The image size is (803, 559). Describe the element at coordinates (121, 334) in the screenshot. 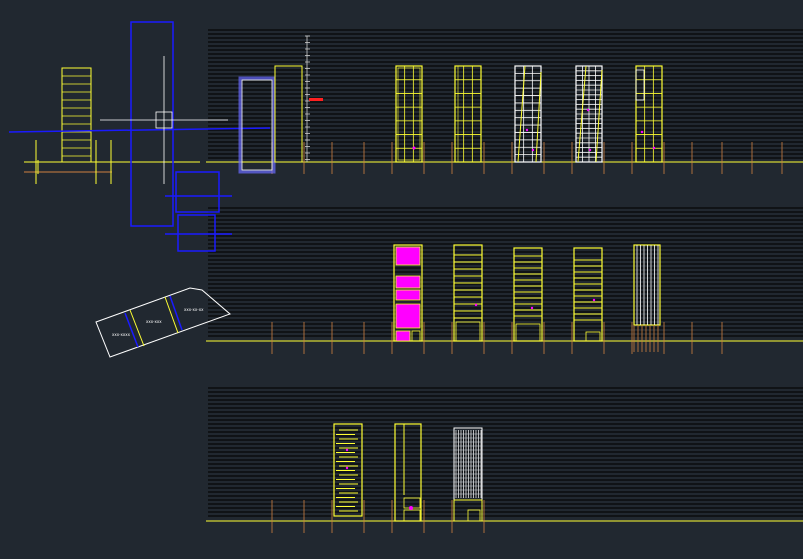

I see `parcel-label-1: xxx-xxxx` at that location.